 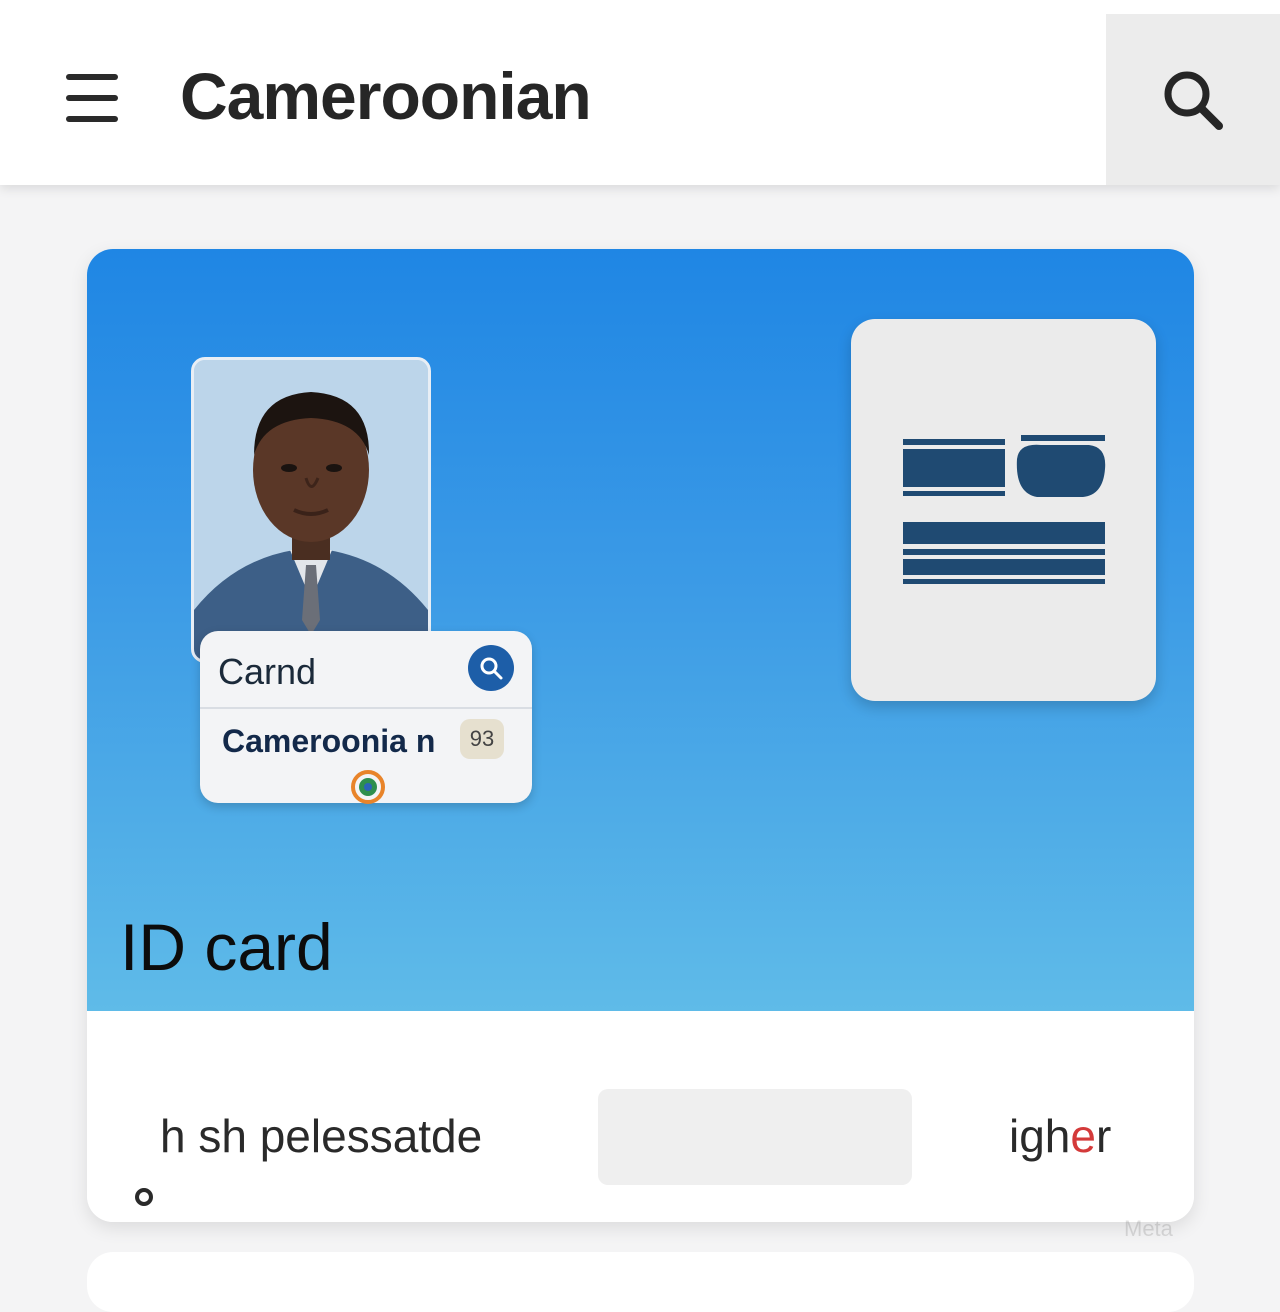 What do you see at coordinates (1083, 1136) in the screenshot?
I see `footer-action-accent: e` at bounding box center [1083, 1136].